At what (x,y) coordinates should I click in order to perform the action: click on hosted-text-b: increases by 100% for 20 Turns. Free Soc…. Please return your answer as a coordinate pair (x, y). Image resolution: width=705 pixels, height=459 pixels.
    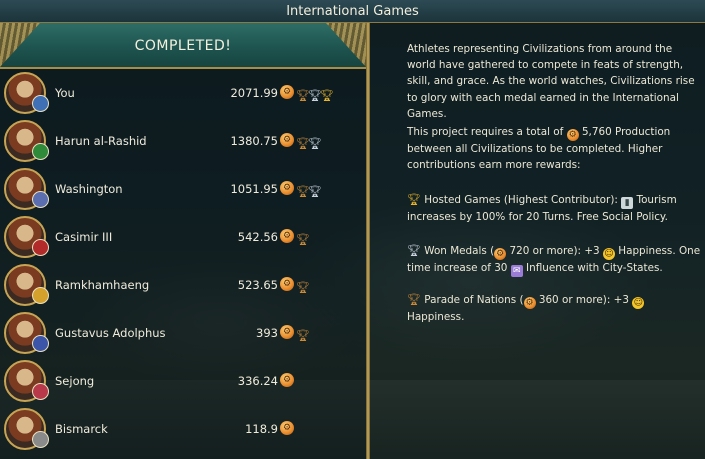
    Looking at the image, I should click on (537, 217).